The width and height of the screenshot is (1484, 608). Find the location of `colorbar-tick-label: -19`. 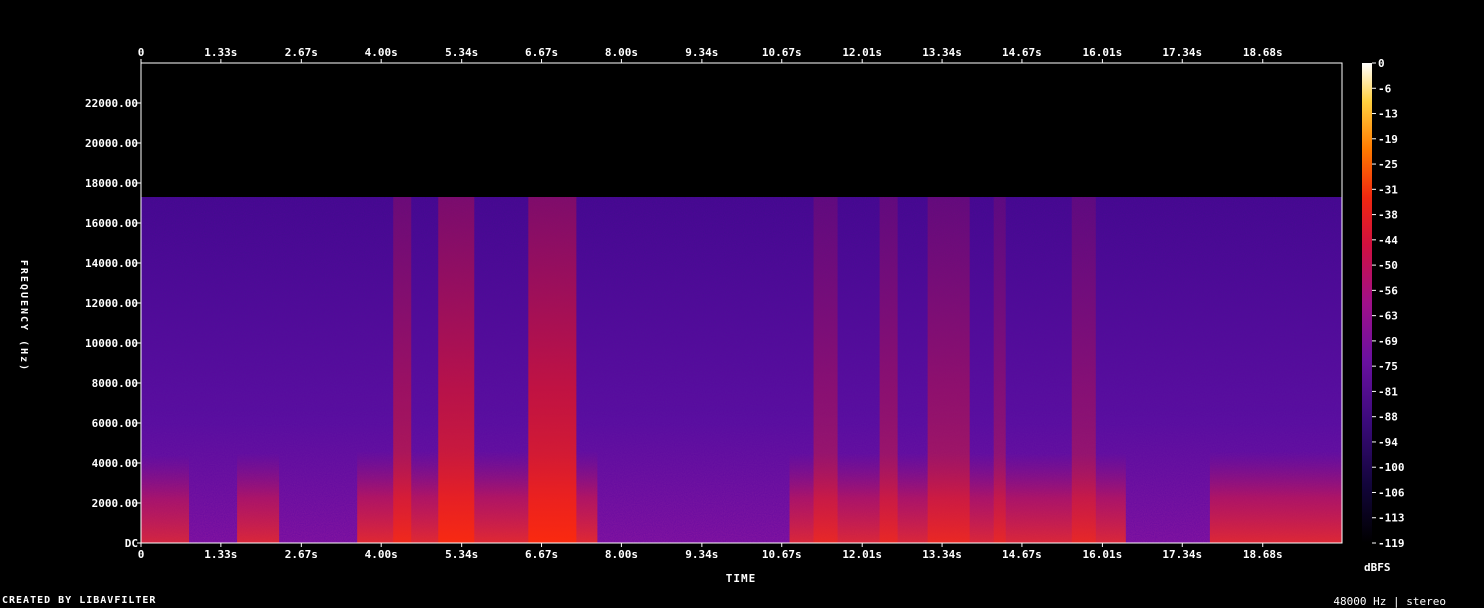

colorbar-tick-label: -19 is located at coordinates (1388, 139).